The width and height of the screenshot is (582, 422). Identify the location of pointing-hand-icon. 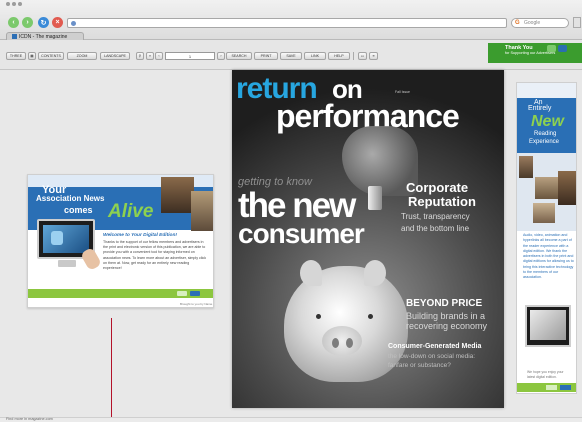
(91, 259).